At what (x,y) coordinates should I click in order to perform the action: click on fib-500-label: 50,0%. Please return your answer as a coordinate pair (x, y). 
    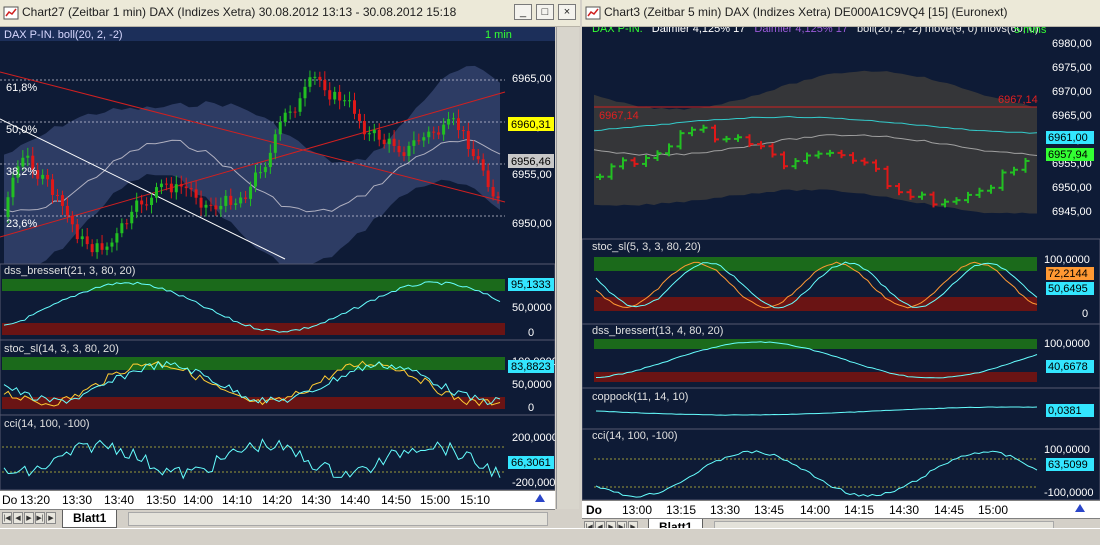
    Looking at the image, I should click on (21, 130).